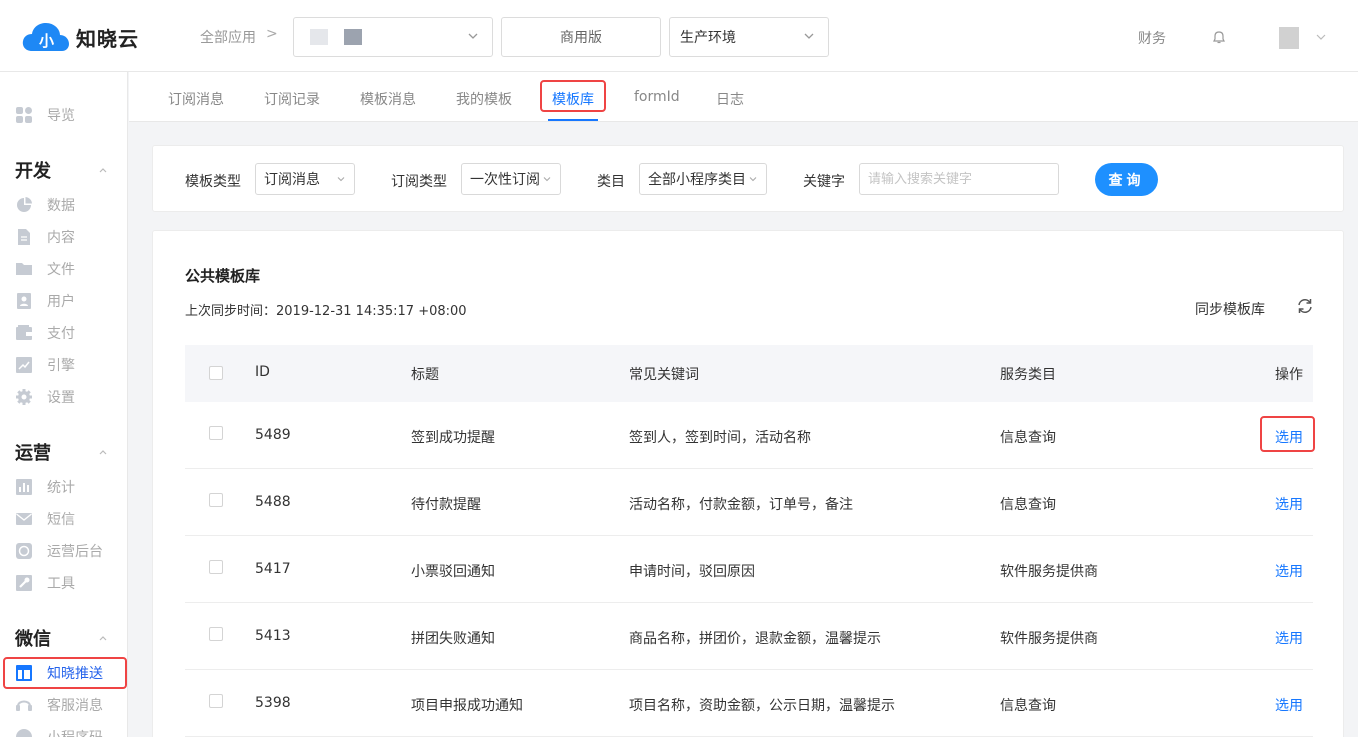 The height and width of the screenshot is (737, 1358). Describe the element at coordinates (64, 729) in the screenshot. I see `sidebar-item-miniprogram-code: 小程序码` at that location.